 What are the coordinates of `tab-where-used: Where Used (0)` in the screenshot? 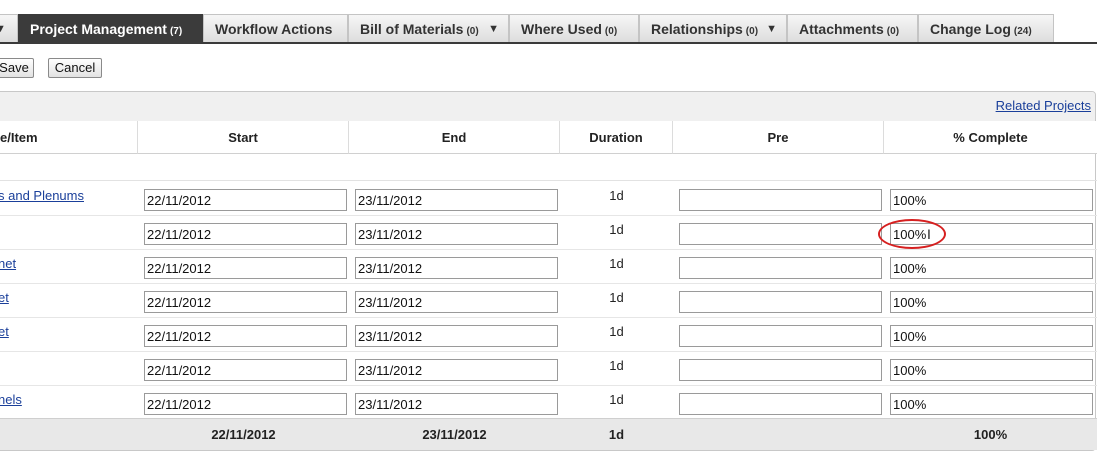 It's located at (574, 28).